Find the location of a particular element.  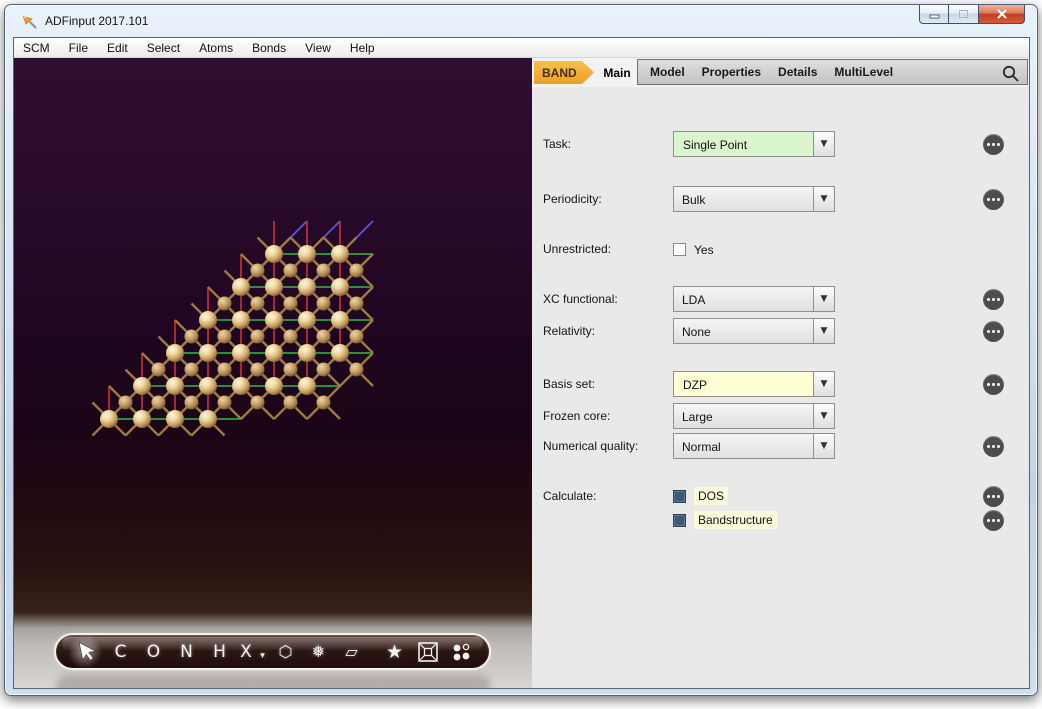

menu-atoms: Atoms is located at coordinates (216, 48).